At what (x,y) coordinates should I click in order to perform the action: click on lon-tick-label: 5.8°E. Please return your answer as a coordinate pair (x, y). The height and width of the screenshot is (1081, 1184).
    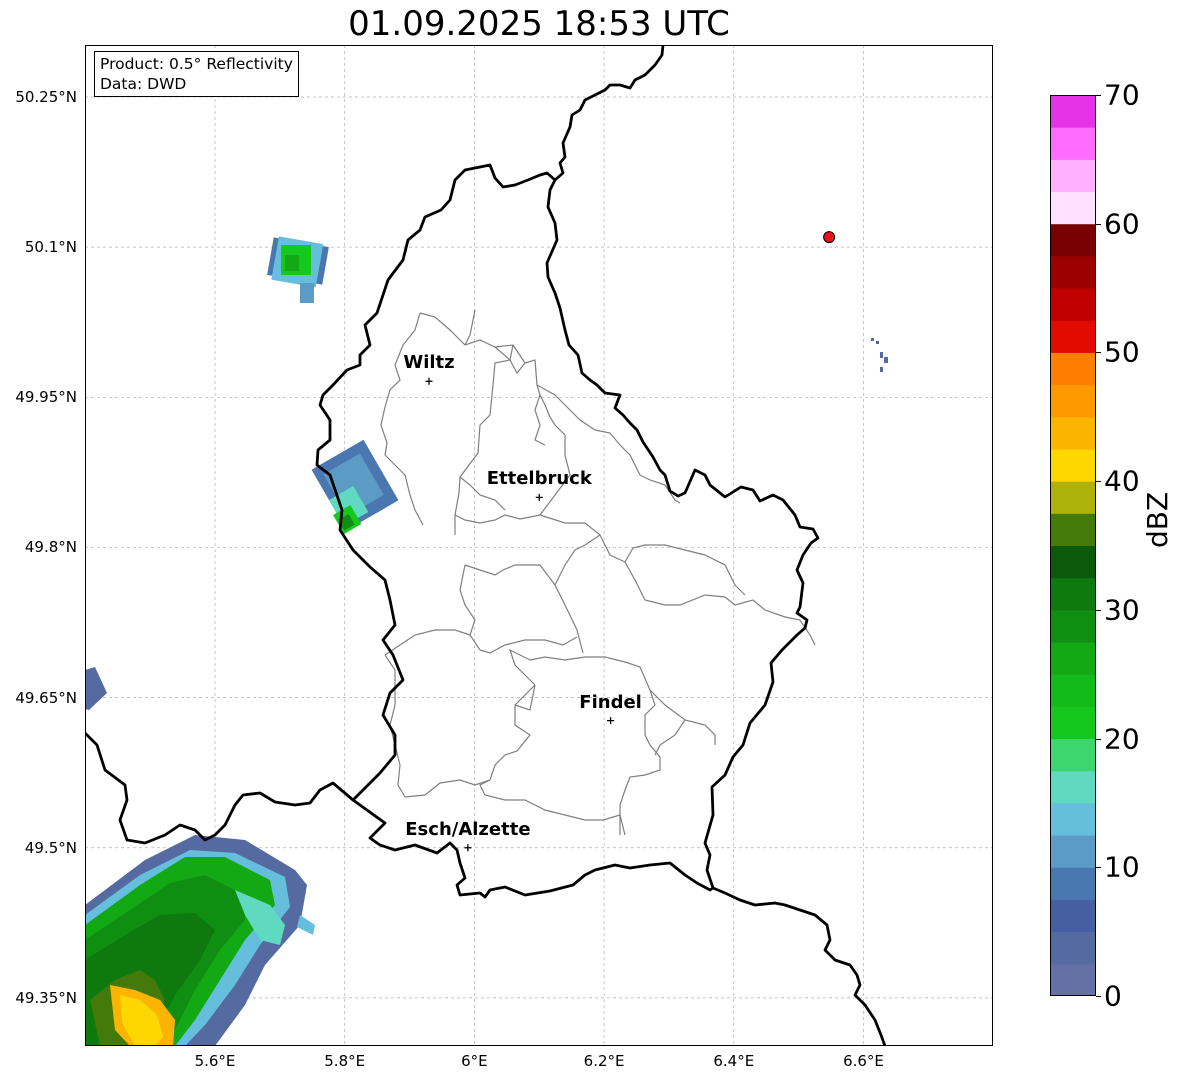
    Looking at the image, I should click on (345, 1061).